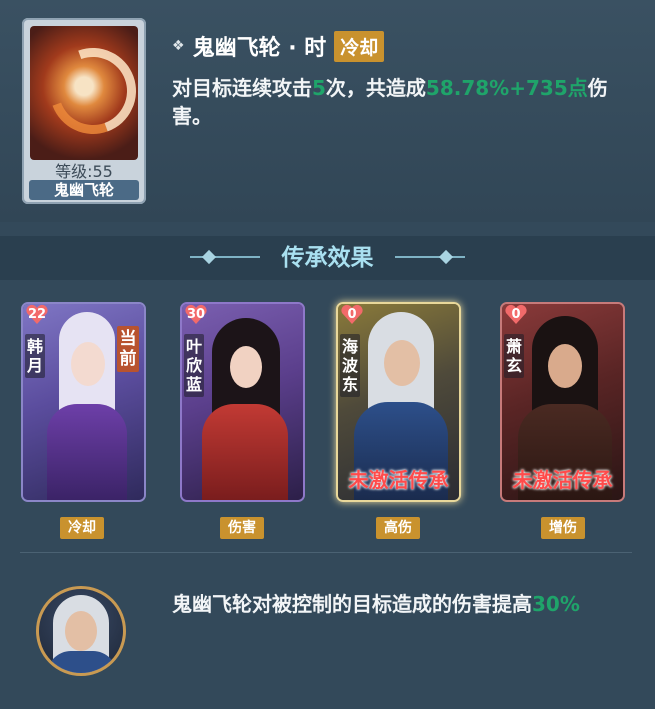  I want to click on hero-card-haibodong: 0 海波东 未激活传承, so click(398, 402).